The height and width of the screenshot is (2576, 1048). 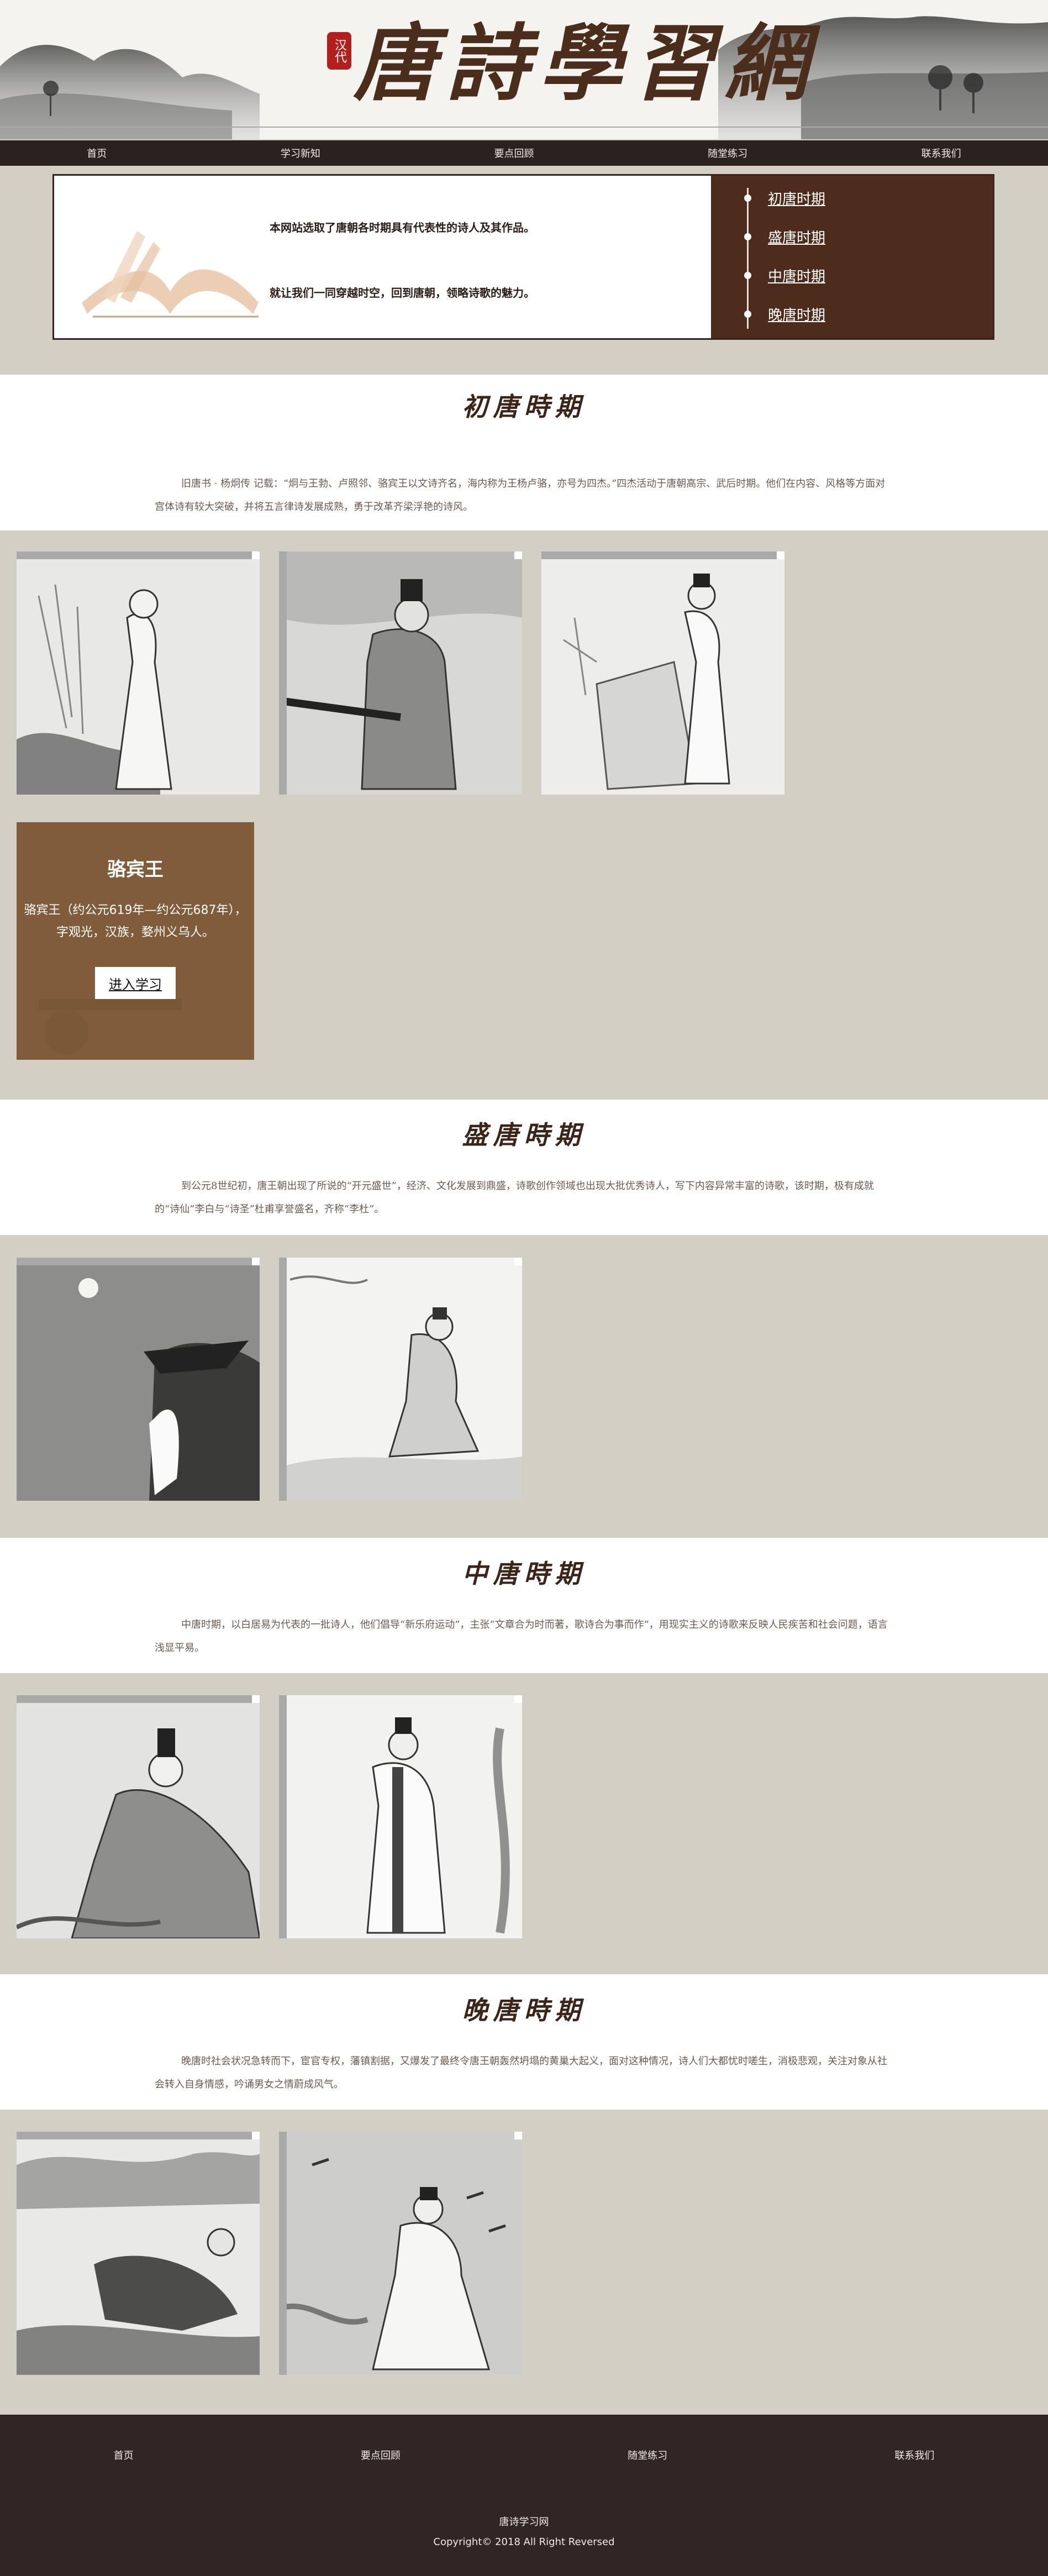 What do you see at coordinates (914, 2455) in the screenshot?
I see `footer-nav-contact: 联系我们` at bounding box center [914, 2455].